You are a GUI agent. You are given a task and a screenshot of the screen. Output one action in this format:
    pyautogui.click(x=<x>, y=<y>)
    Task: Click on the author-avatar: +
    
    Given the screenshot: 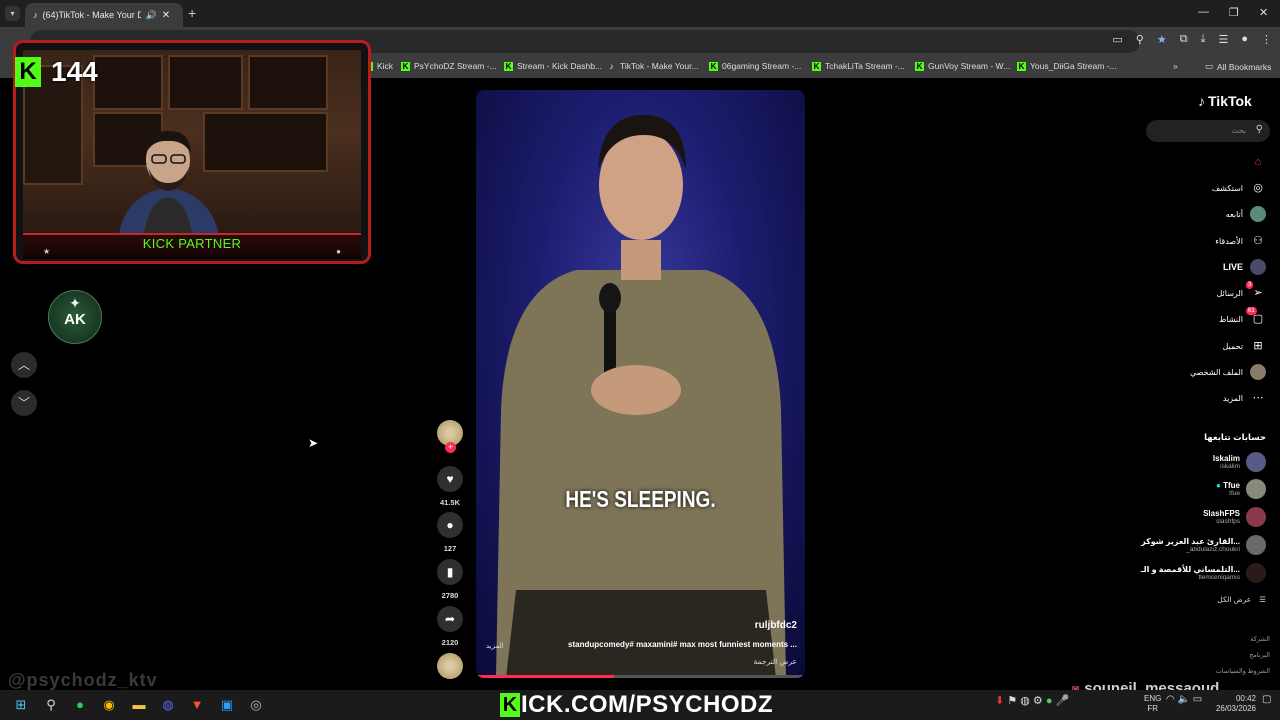 What is the action you would take?
    pyautogui.click(x=450, y=436)
    